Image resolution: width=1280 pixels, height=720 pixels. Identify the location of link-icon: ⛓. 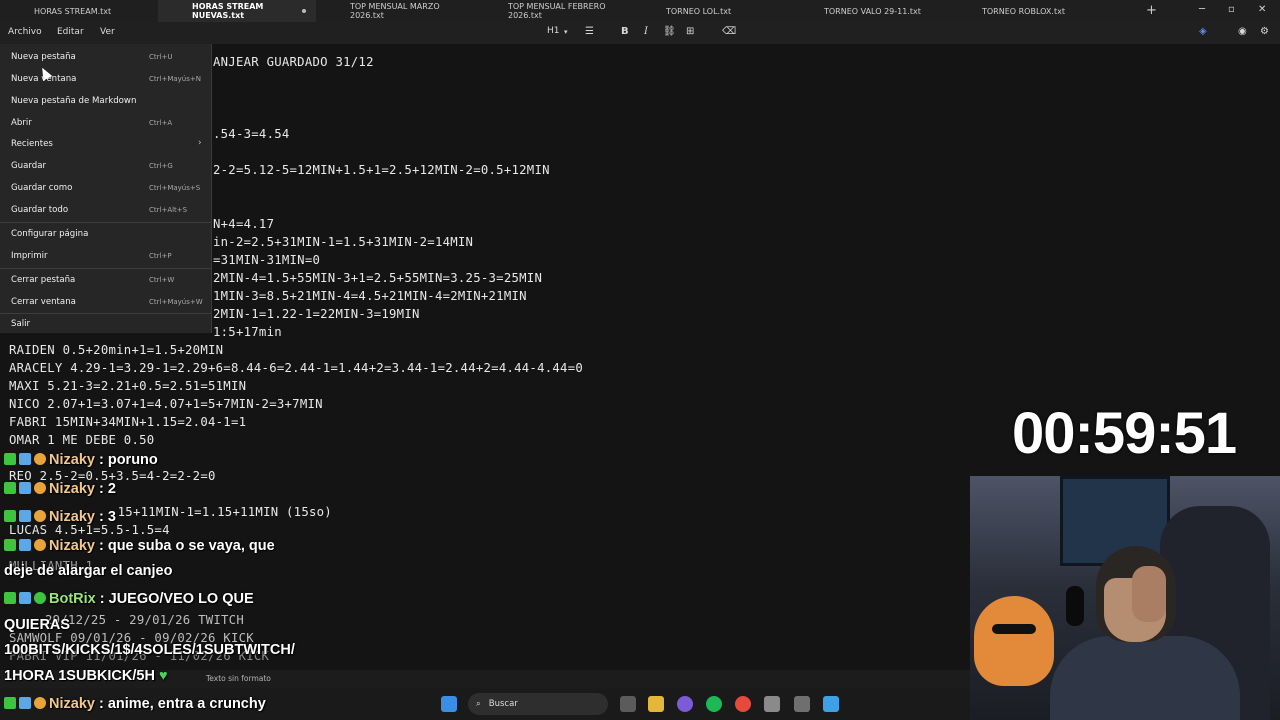
(669, 31).